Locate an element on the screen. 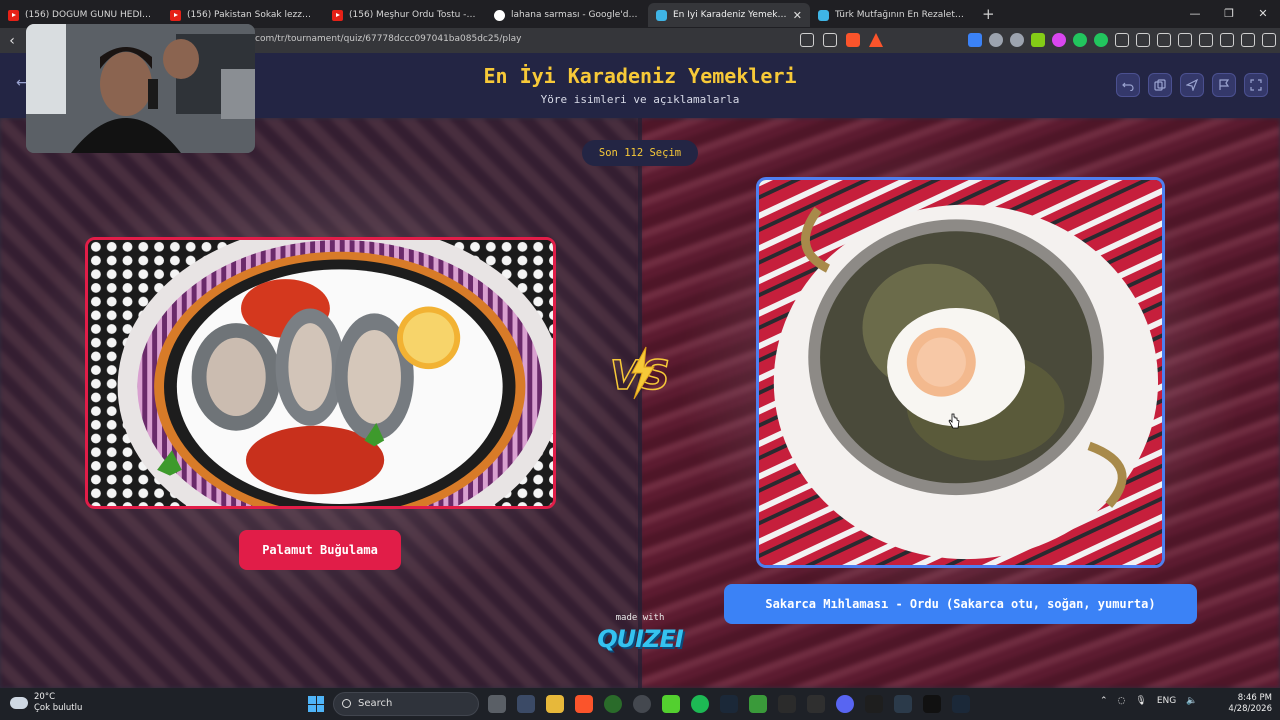 This screenshot has width=1280, height=720. browser-tab: (156) Meşhur Ordu Tostu - YouTube is located at coordinates (405, 15).